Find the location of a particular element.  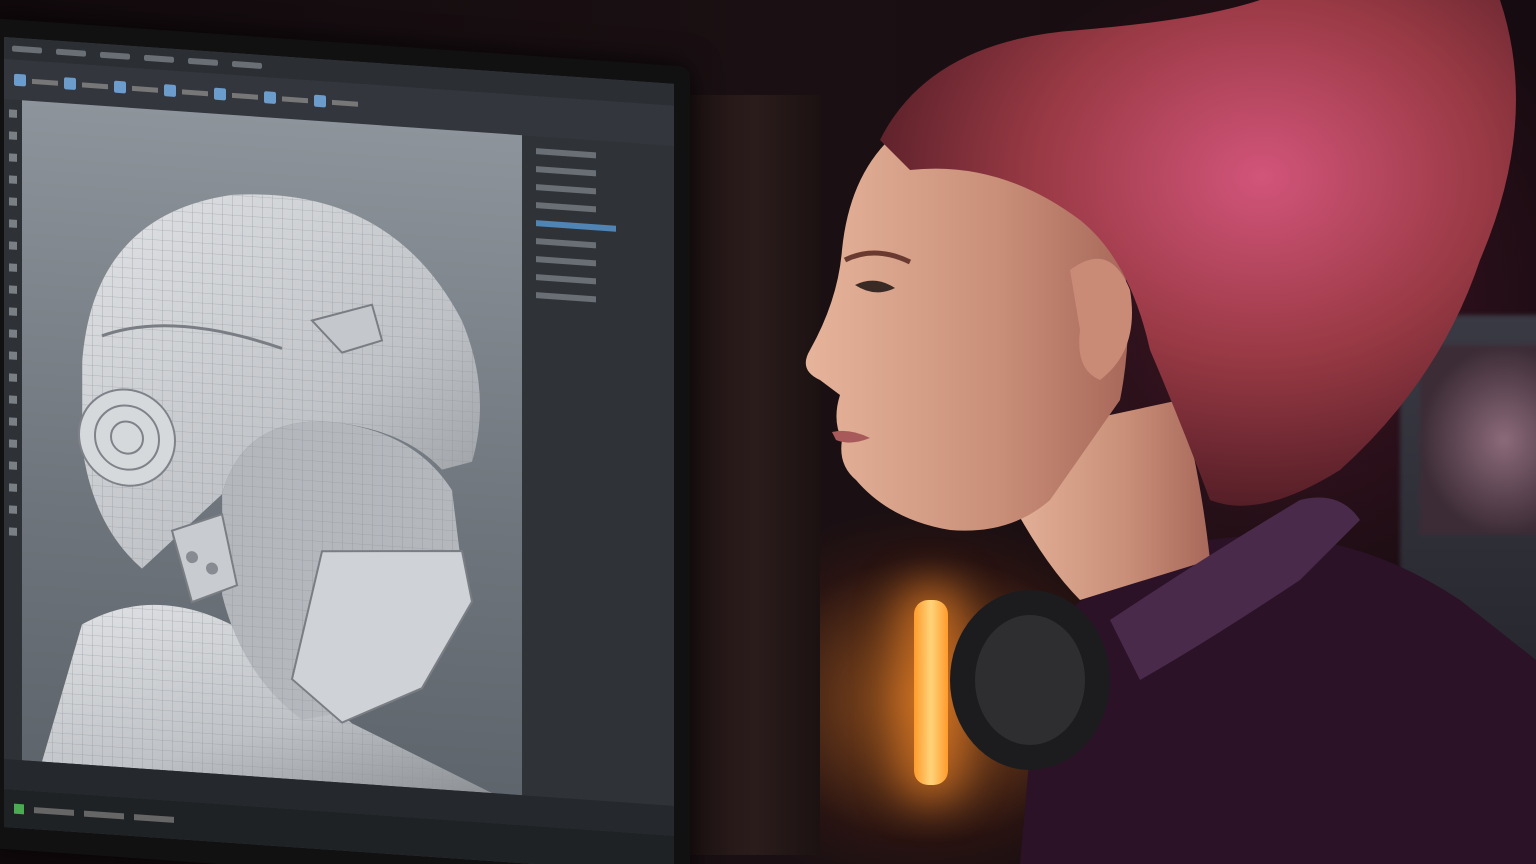

status-indicator-icon is located at coordinates (19, 809).